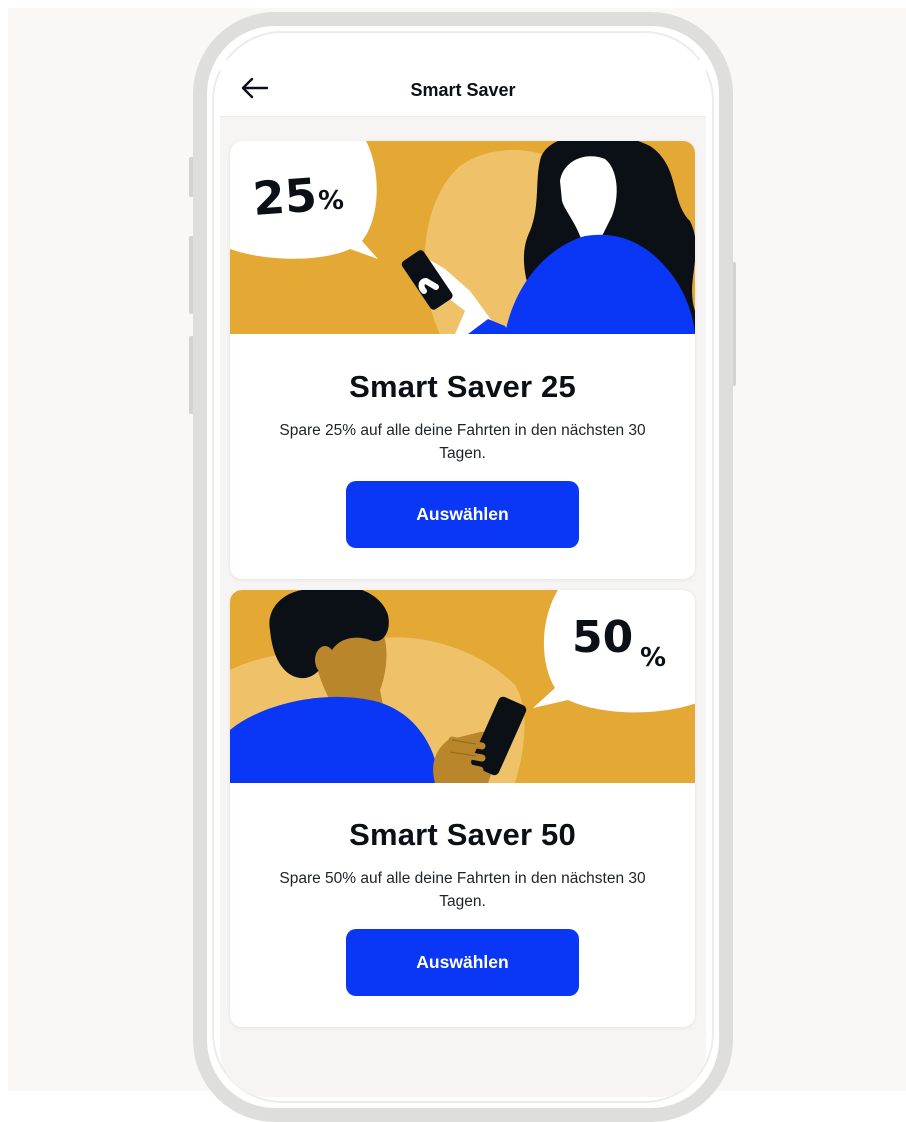  I want to click on discount-25-percent: %, so click(331, 201).